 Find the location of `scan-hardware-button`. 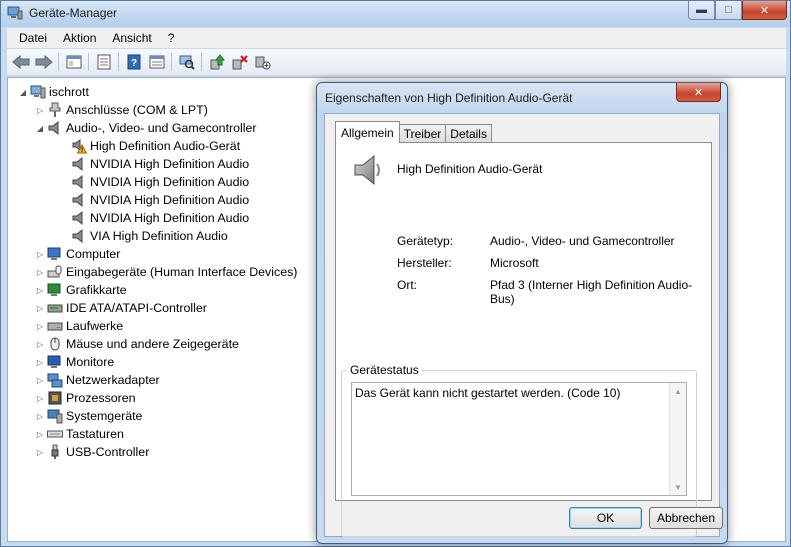

scan-hardware-button is located at coordinates (186, 62).